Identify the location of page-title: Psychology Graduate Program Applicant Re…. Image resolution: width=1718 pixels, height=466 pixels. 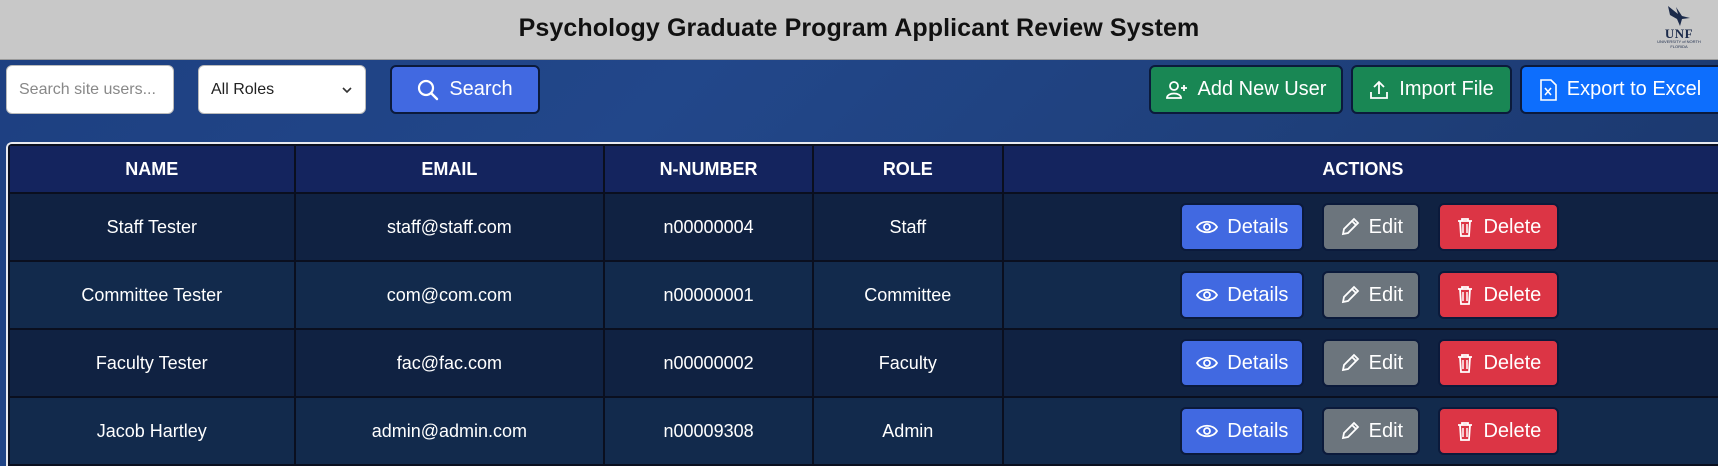
(859, 28).